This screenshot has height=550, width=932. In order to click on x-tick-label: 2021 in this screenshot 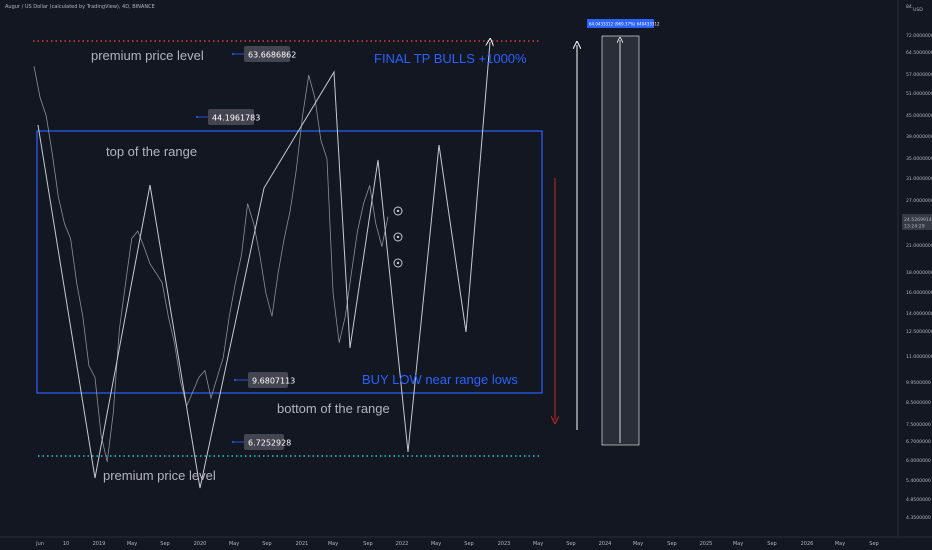, I will do `click(302, 544)`.